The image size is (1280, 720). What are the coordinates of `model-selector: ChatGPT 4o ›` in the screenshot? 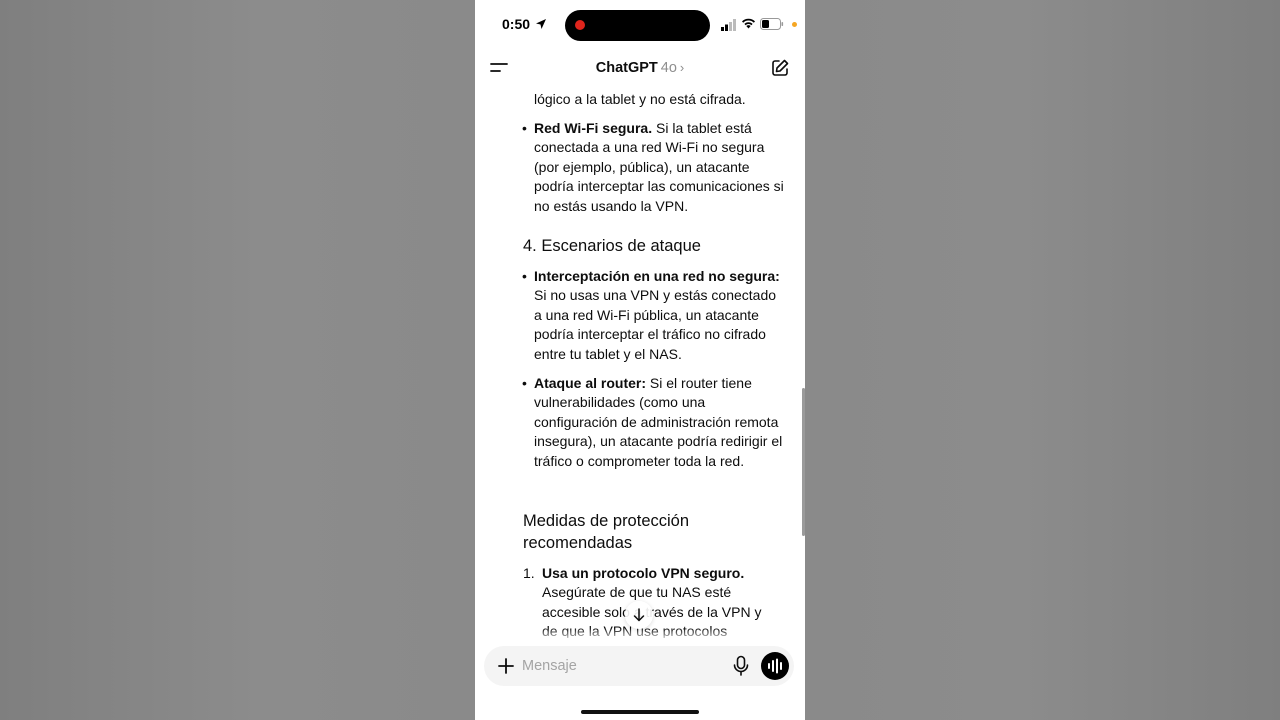 It's located at (640, 68).